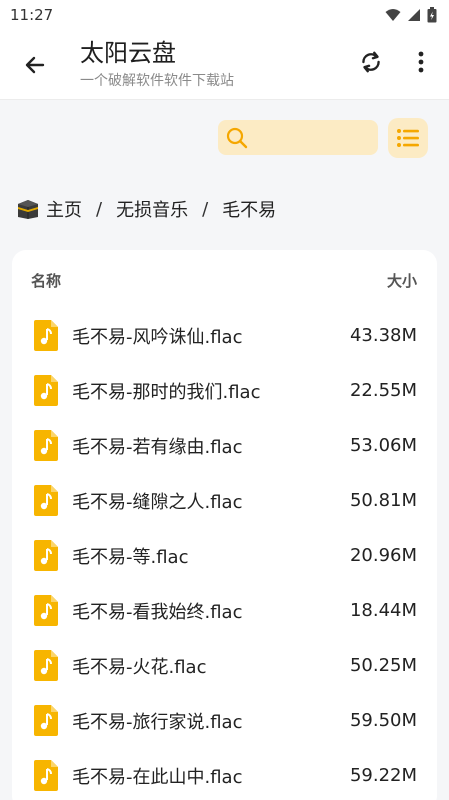 This screenshot has width=449, height=800. I want to click on file-size: 59.22M, so click(383, 775).